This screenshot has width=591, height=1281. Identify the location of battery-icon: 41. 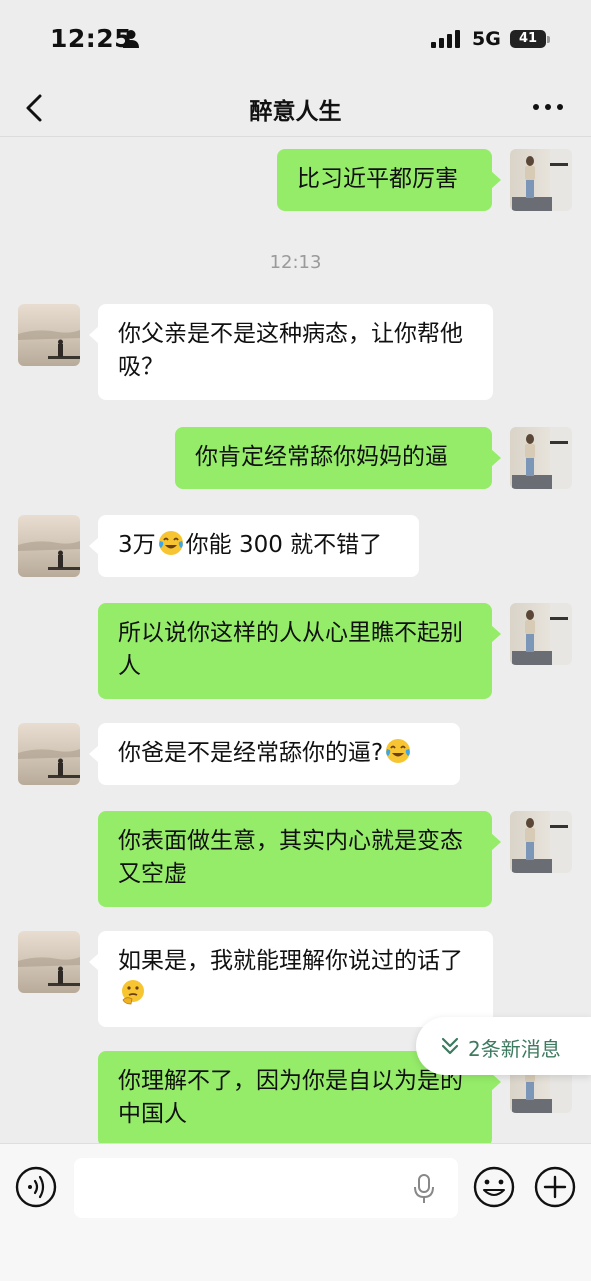
(528, 39).